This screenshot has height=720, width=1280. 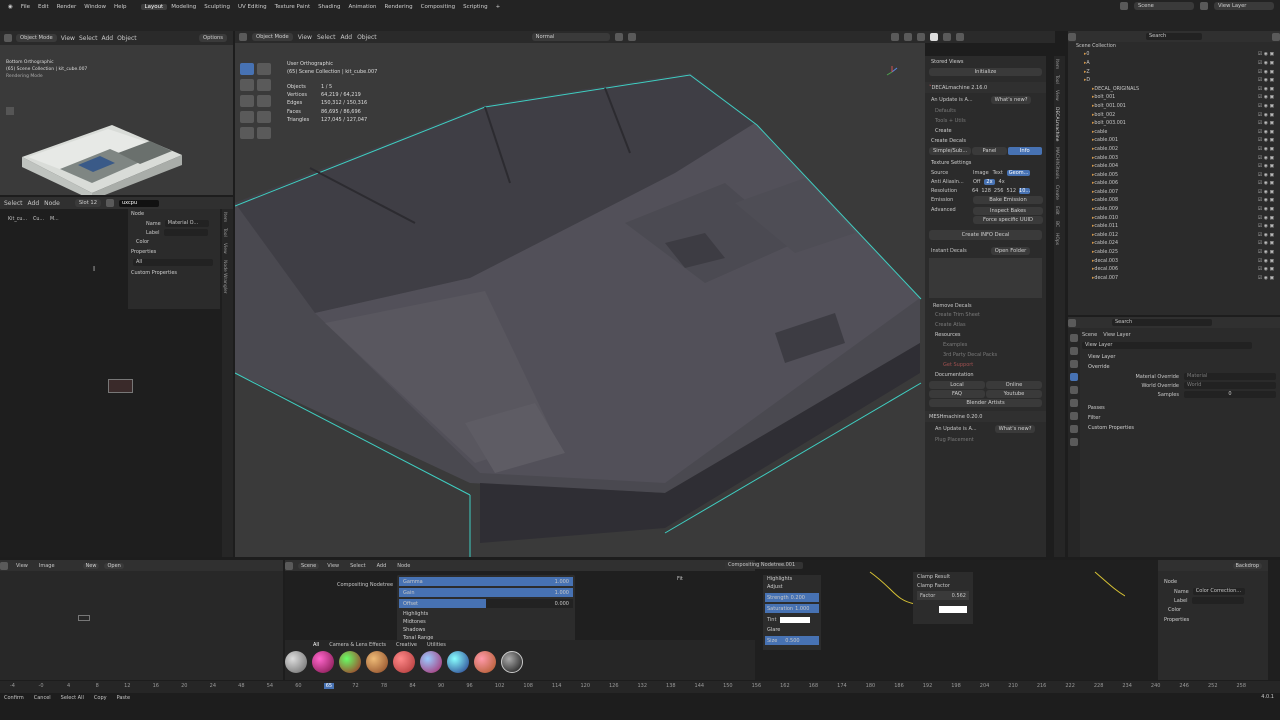 I want to click on image-editor: View Image New Open, so click(x=141, y=620).